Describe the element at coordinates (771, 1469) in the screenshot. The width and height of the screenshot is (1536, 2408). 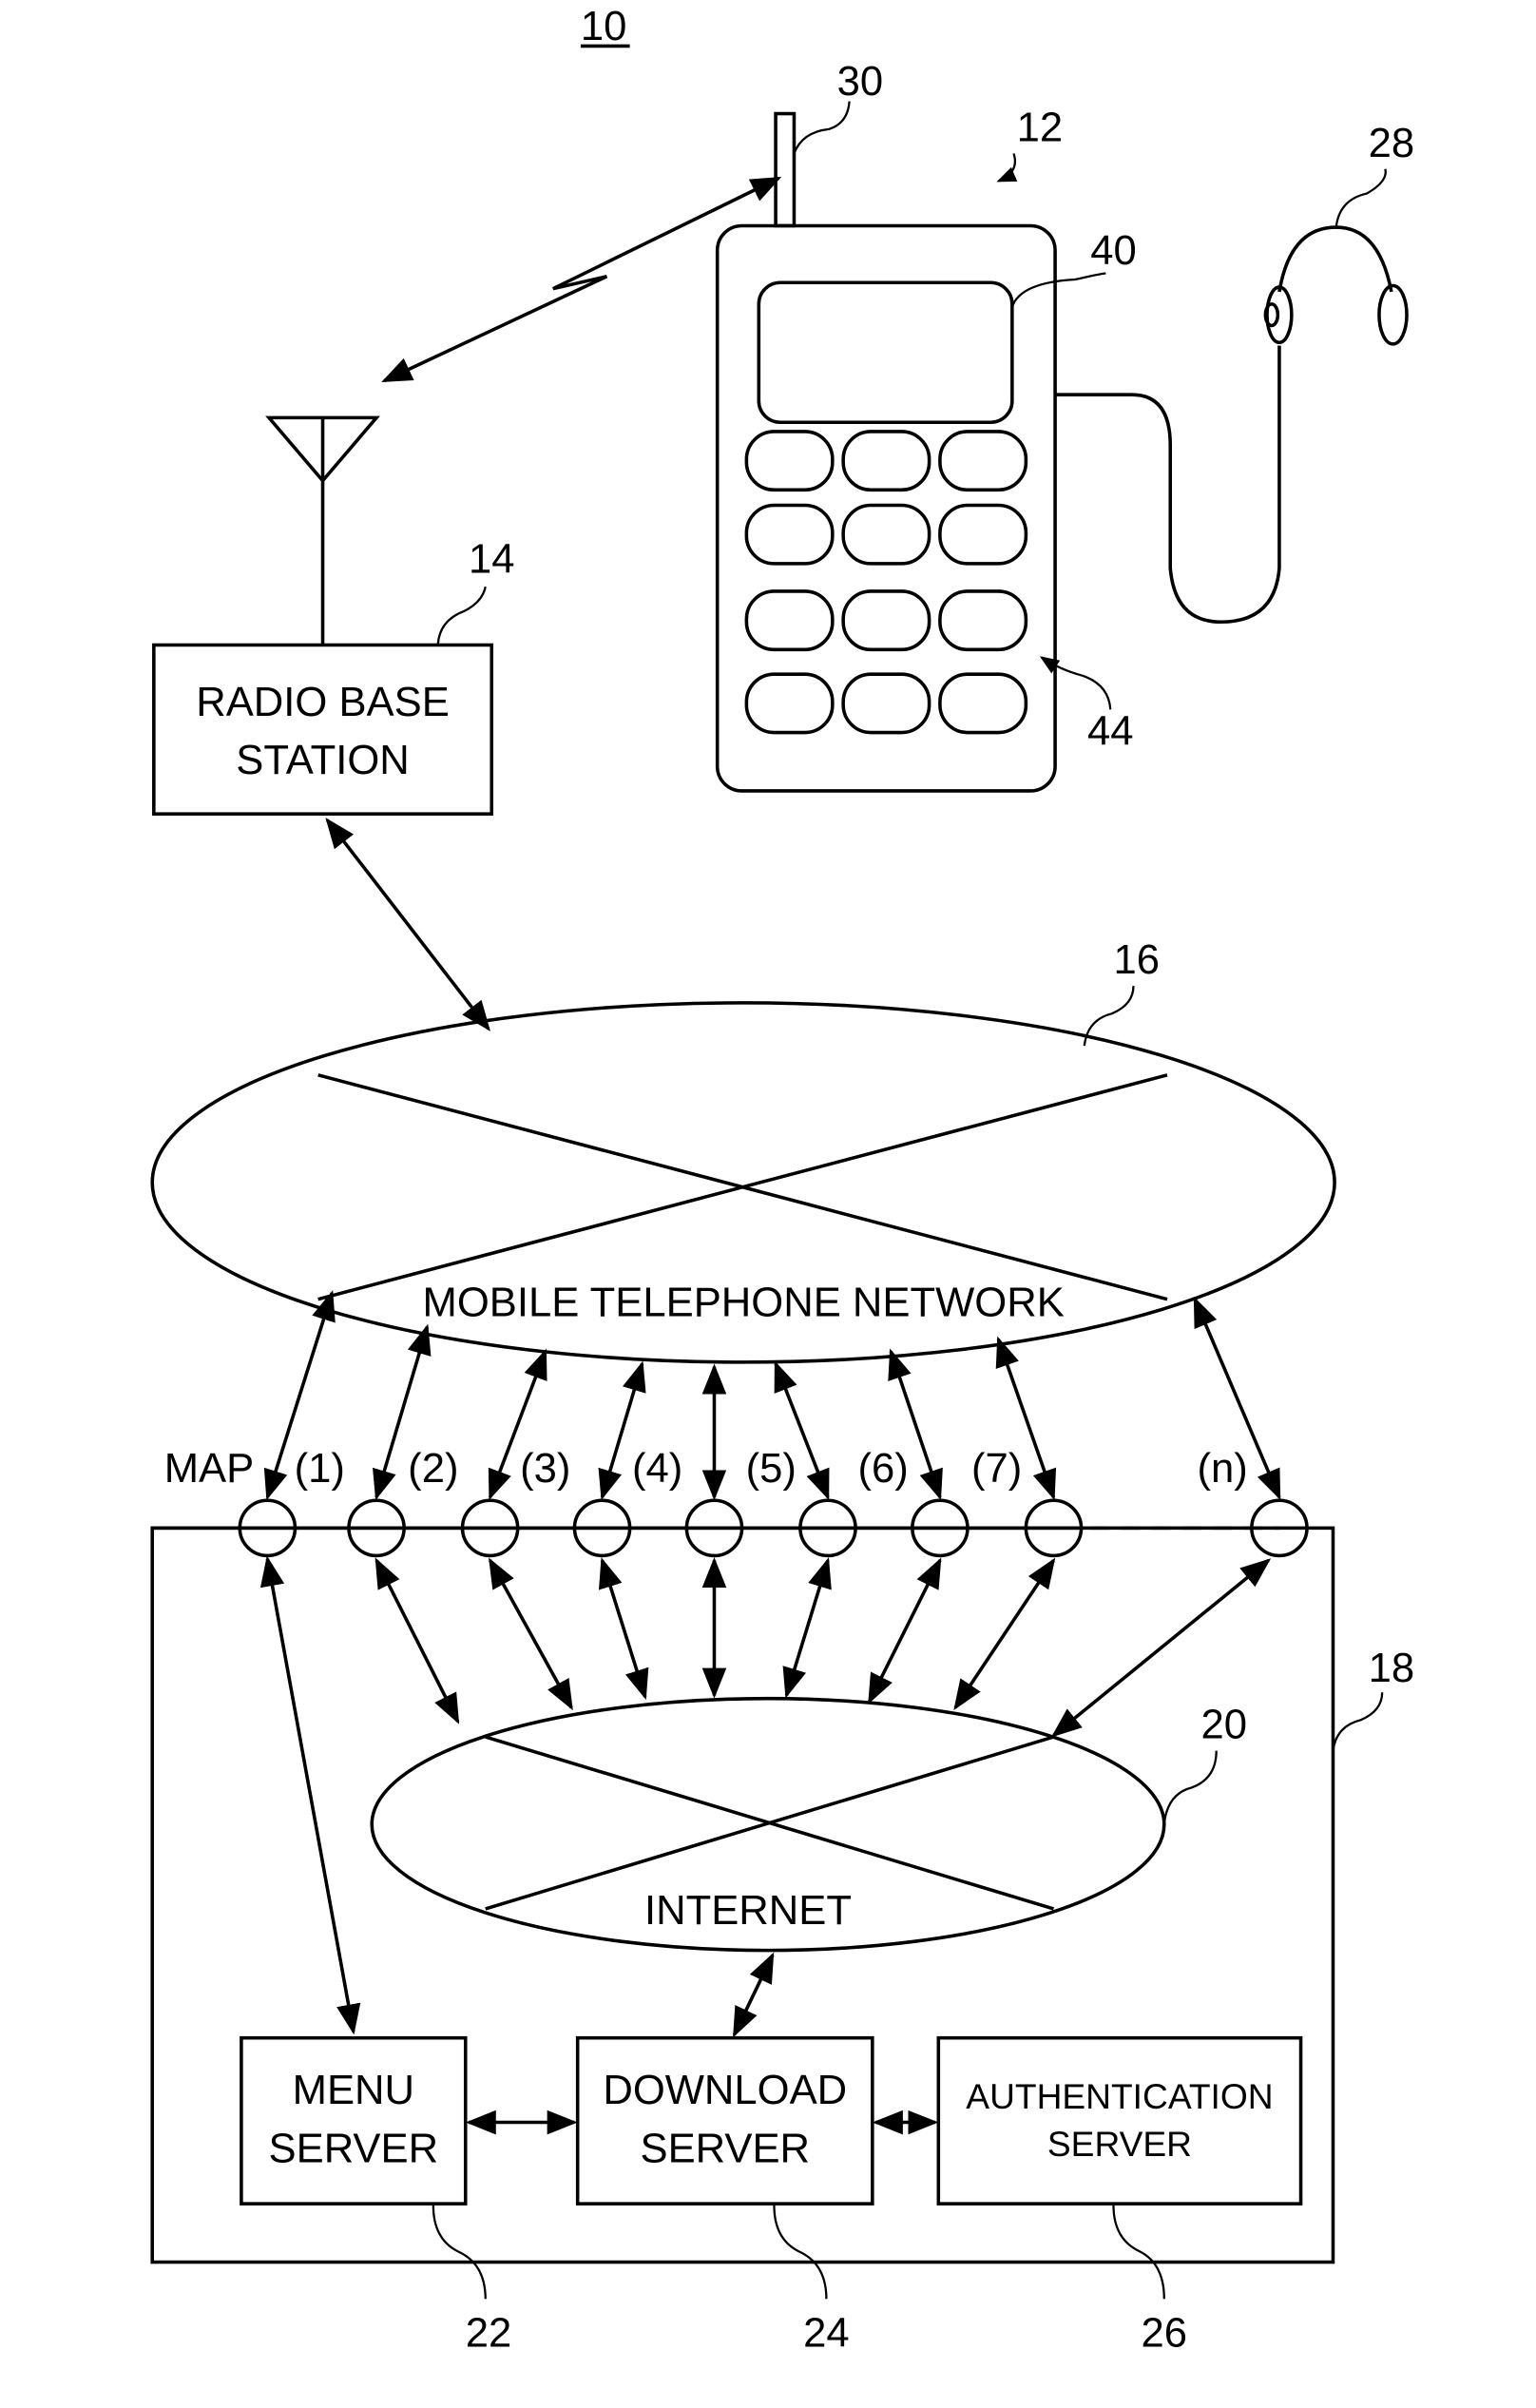
I see `gateway-label: (5)` at that location.